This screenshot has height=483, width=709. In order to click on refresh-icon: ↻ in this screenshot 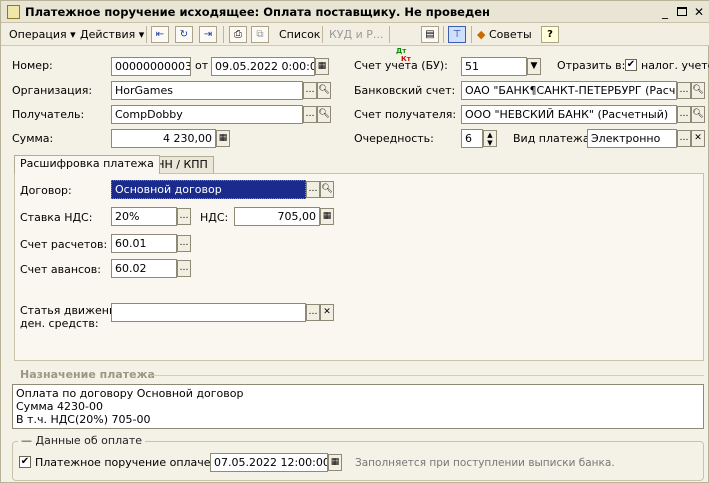, I will do `click(184, 34)`.